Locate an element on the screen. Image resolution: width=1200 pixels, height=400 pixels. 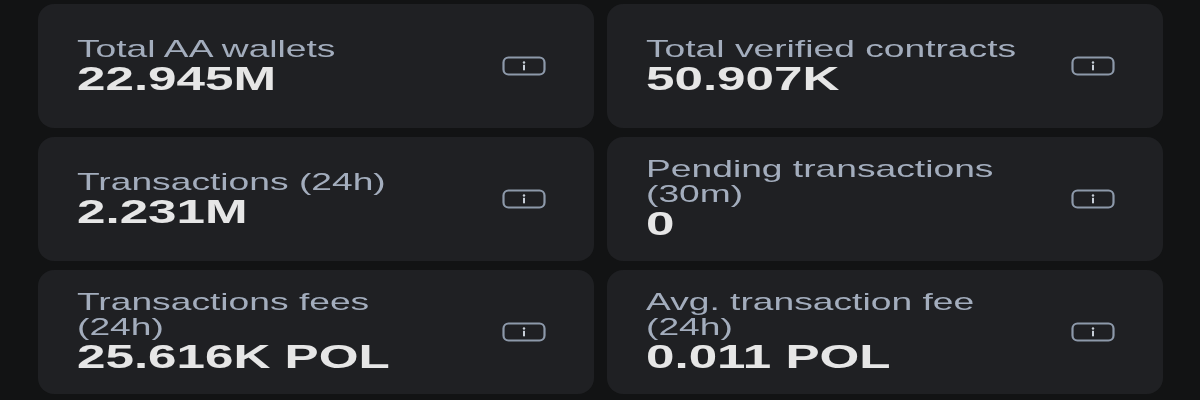
stat-label: Pending transactions (30m) is located at coordinates (820, 181).